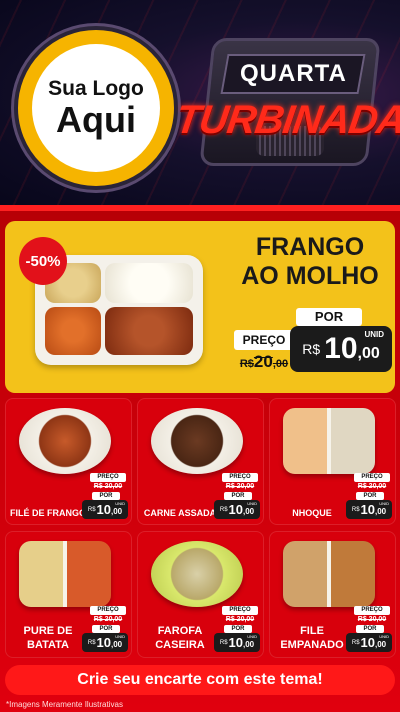  I want to click on product-name: FILÉ DE FRANGO, so click(48, 513).